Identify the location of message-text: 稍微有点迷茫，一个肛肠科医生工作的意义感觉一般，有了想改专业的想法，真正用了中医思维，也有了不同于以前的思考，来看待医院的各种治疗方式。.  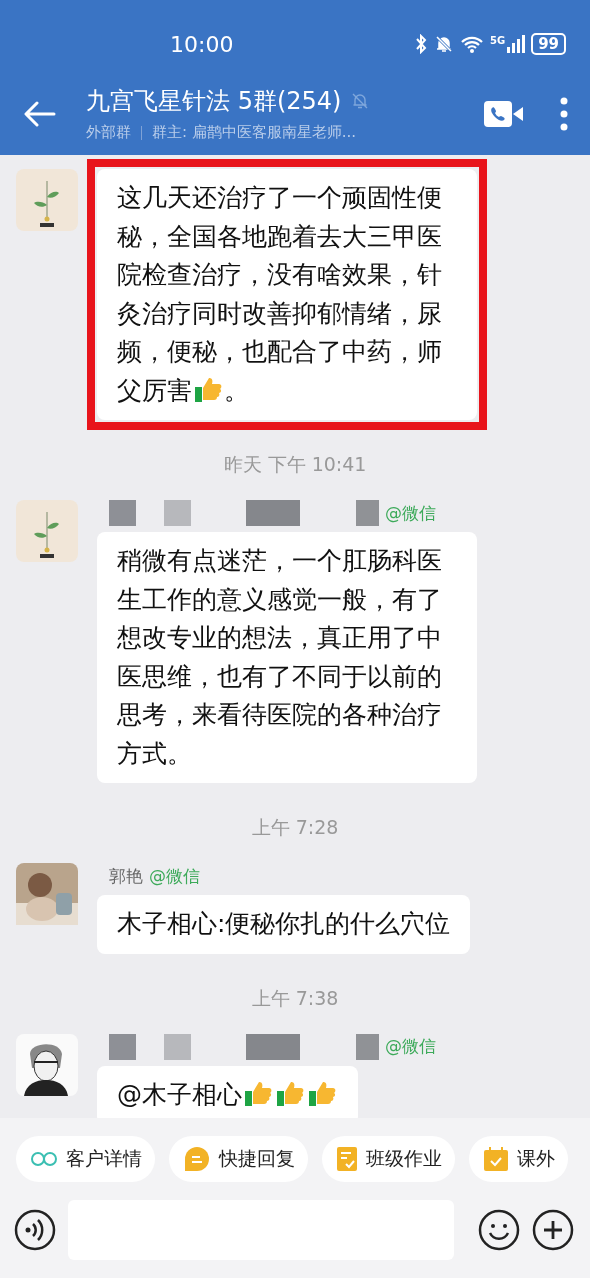
(280, 657).